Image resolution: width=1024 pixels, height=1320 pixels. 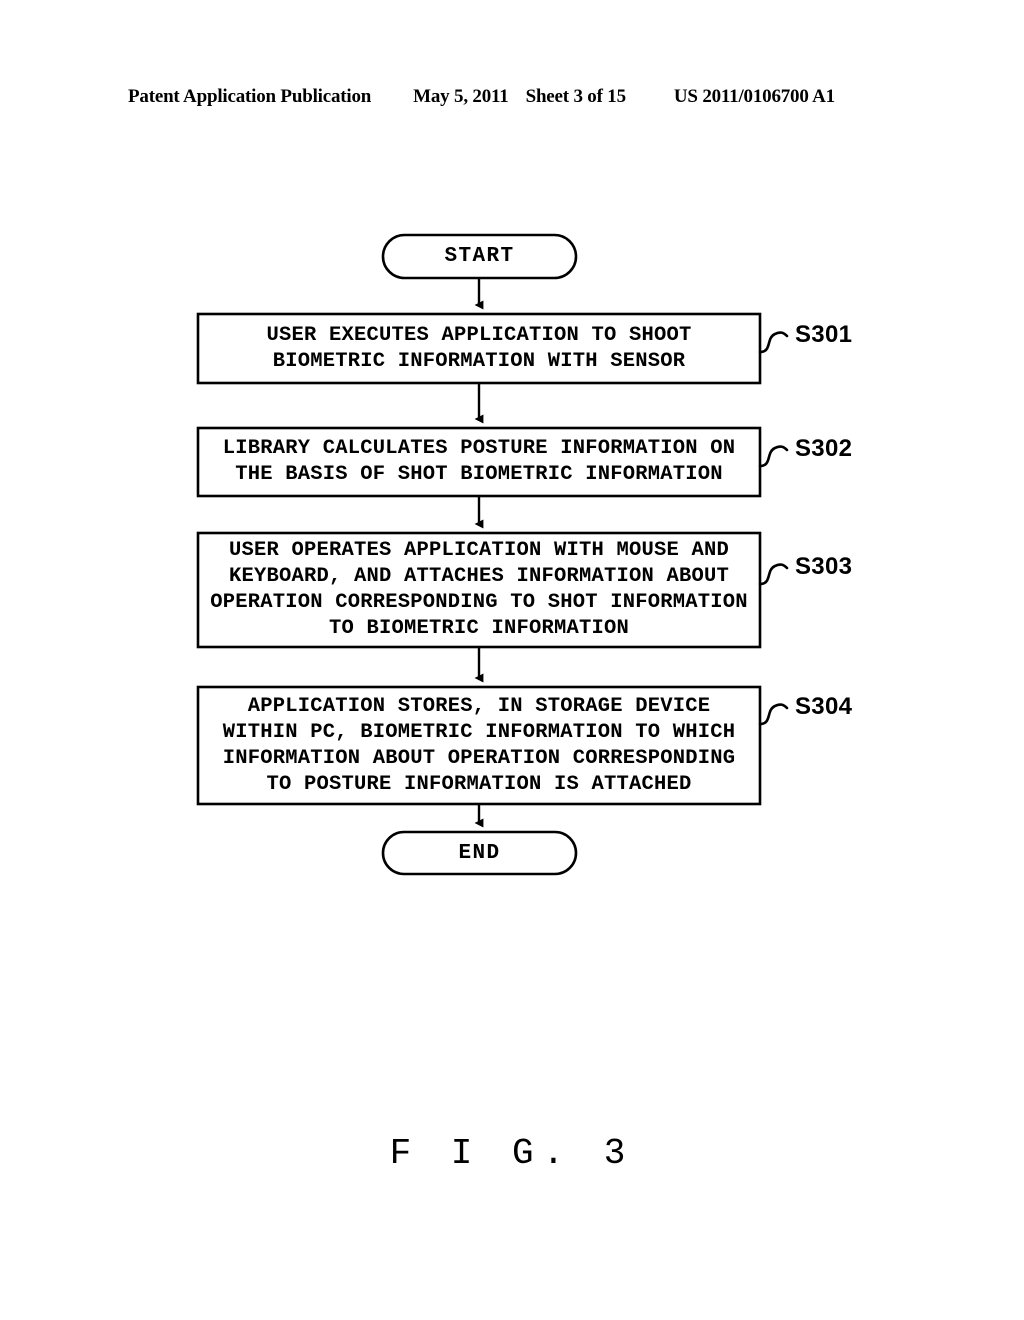 What do you see at coordinates (773, 574) in the screenshot?
I see `leader-line-s303` at bounding box center [773, 574].